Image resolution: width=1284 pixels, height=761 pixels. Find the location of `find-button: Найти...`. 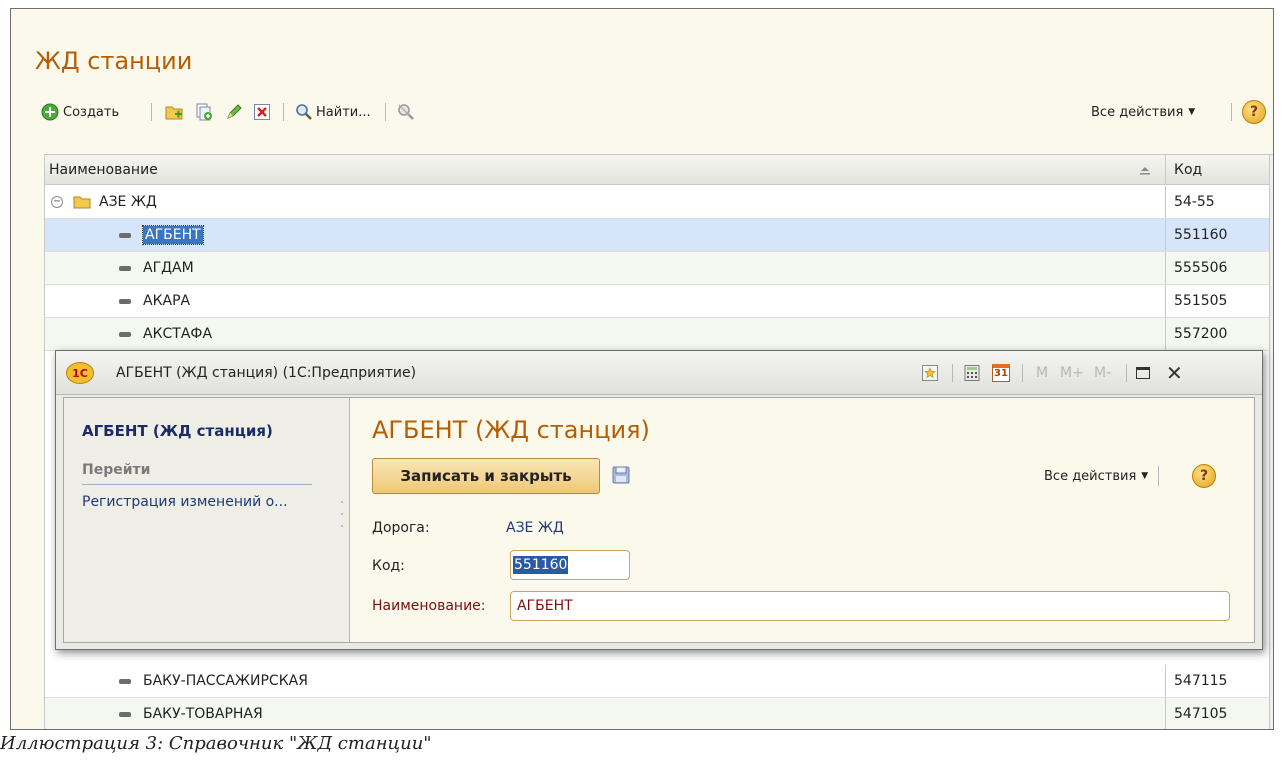

find-button: Найти... is located at coordinates (333, 112).